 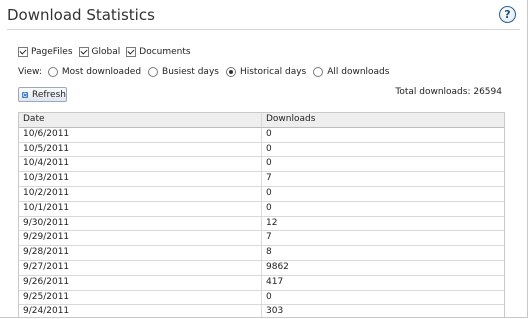 I want to click on date-cell: 9/26/2011, so click(x=140, y=282).